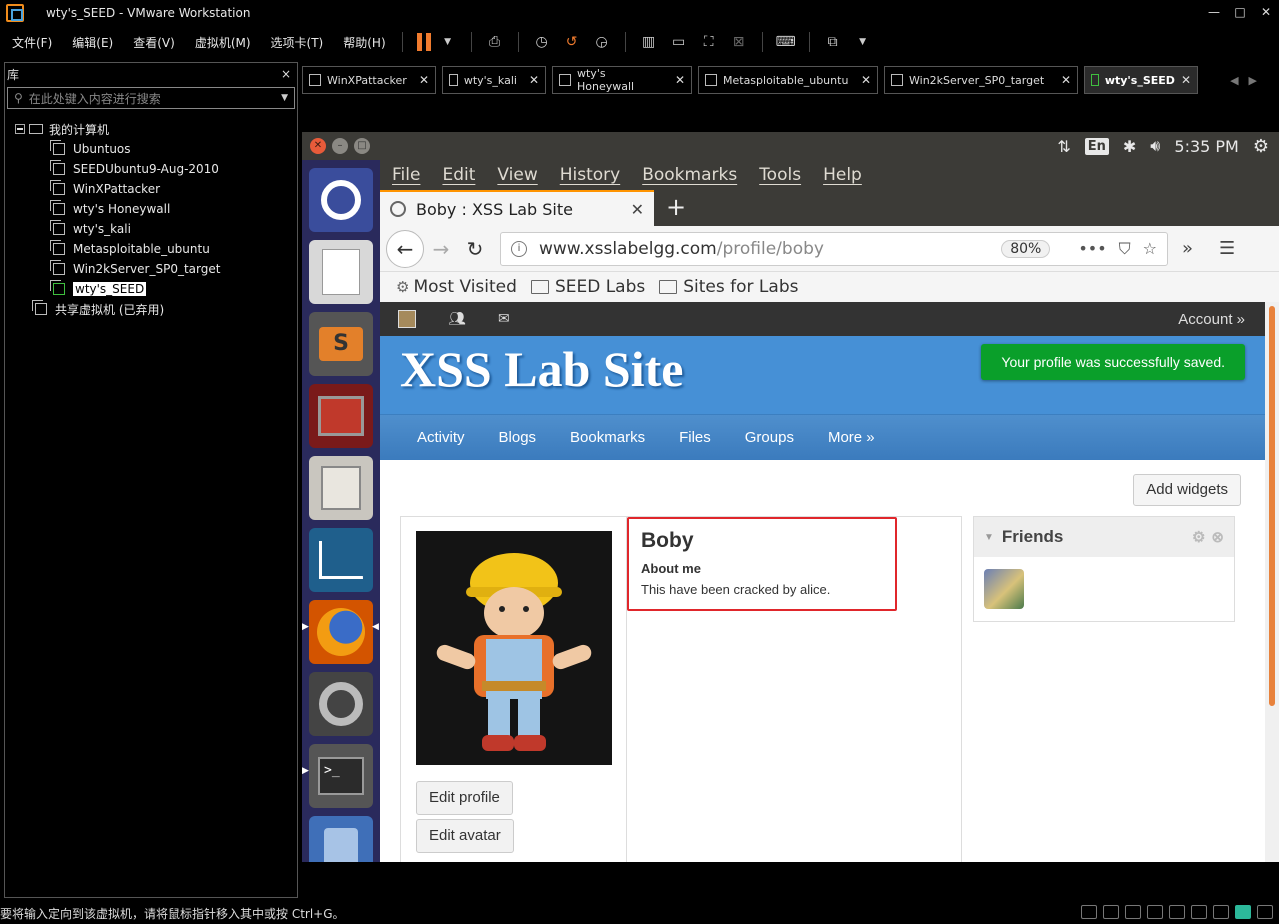 The height and width of the screenshot is (924, 1279). I want to click on console-view-icon: ⌨, so click(786, 42).